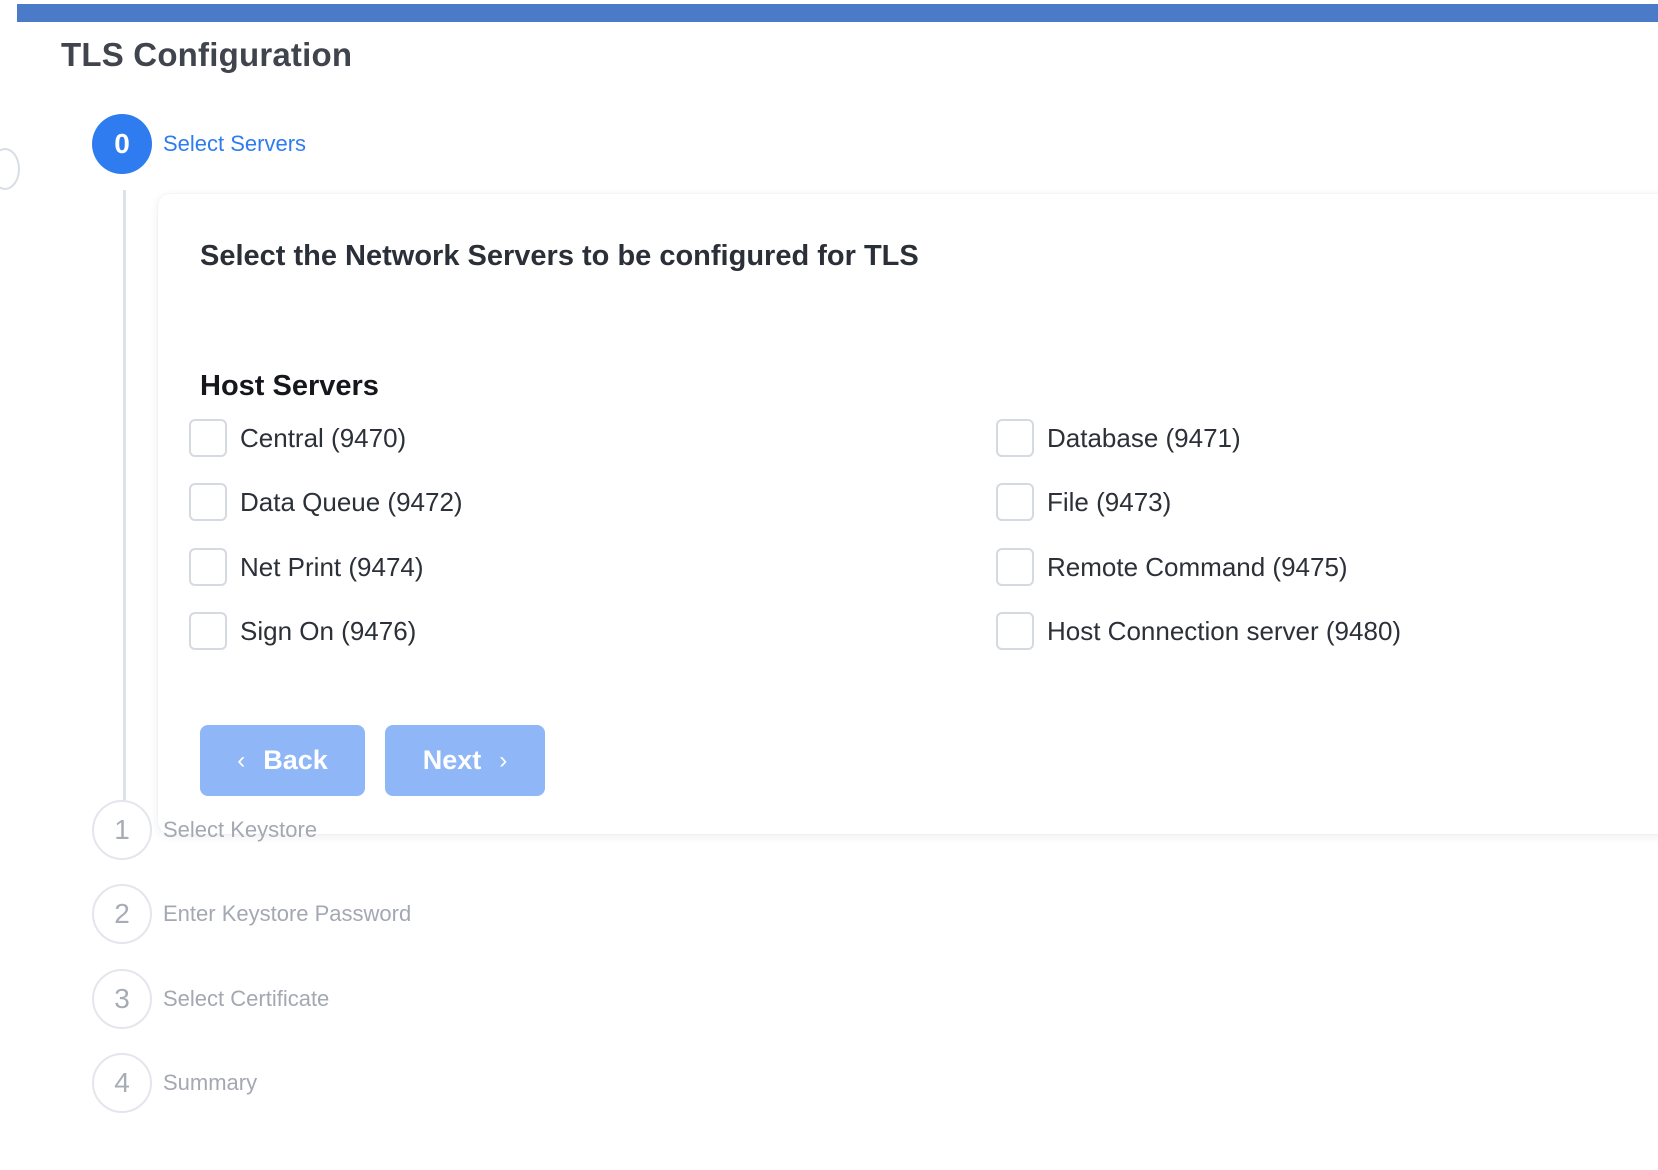 This screenshot has width=1658, height=1170. What do you see at coordinates (1144, 437) in the screenshot?
I see `checkbox-label: Database (9471)` at bounding box center [1144, 437].